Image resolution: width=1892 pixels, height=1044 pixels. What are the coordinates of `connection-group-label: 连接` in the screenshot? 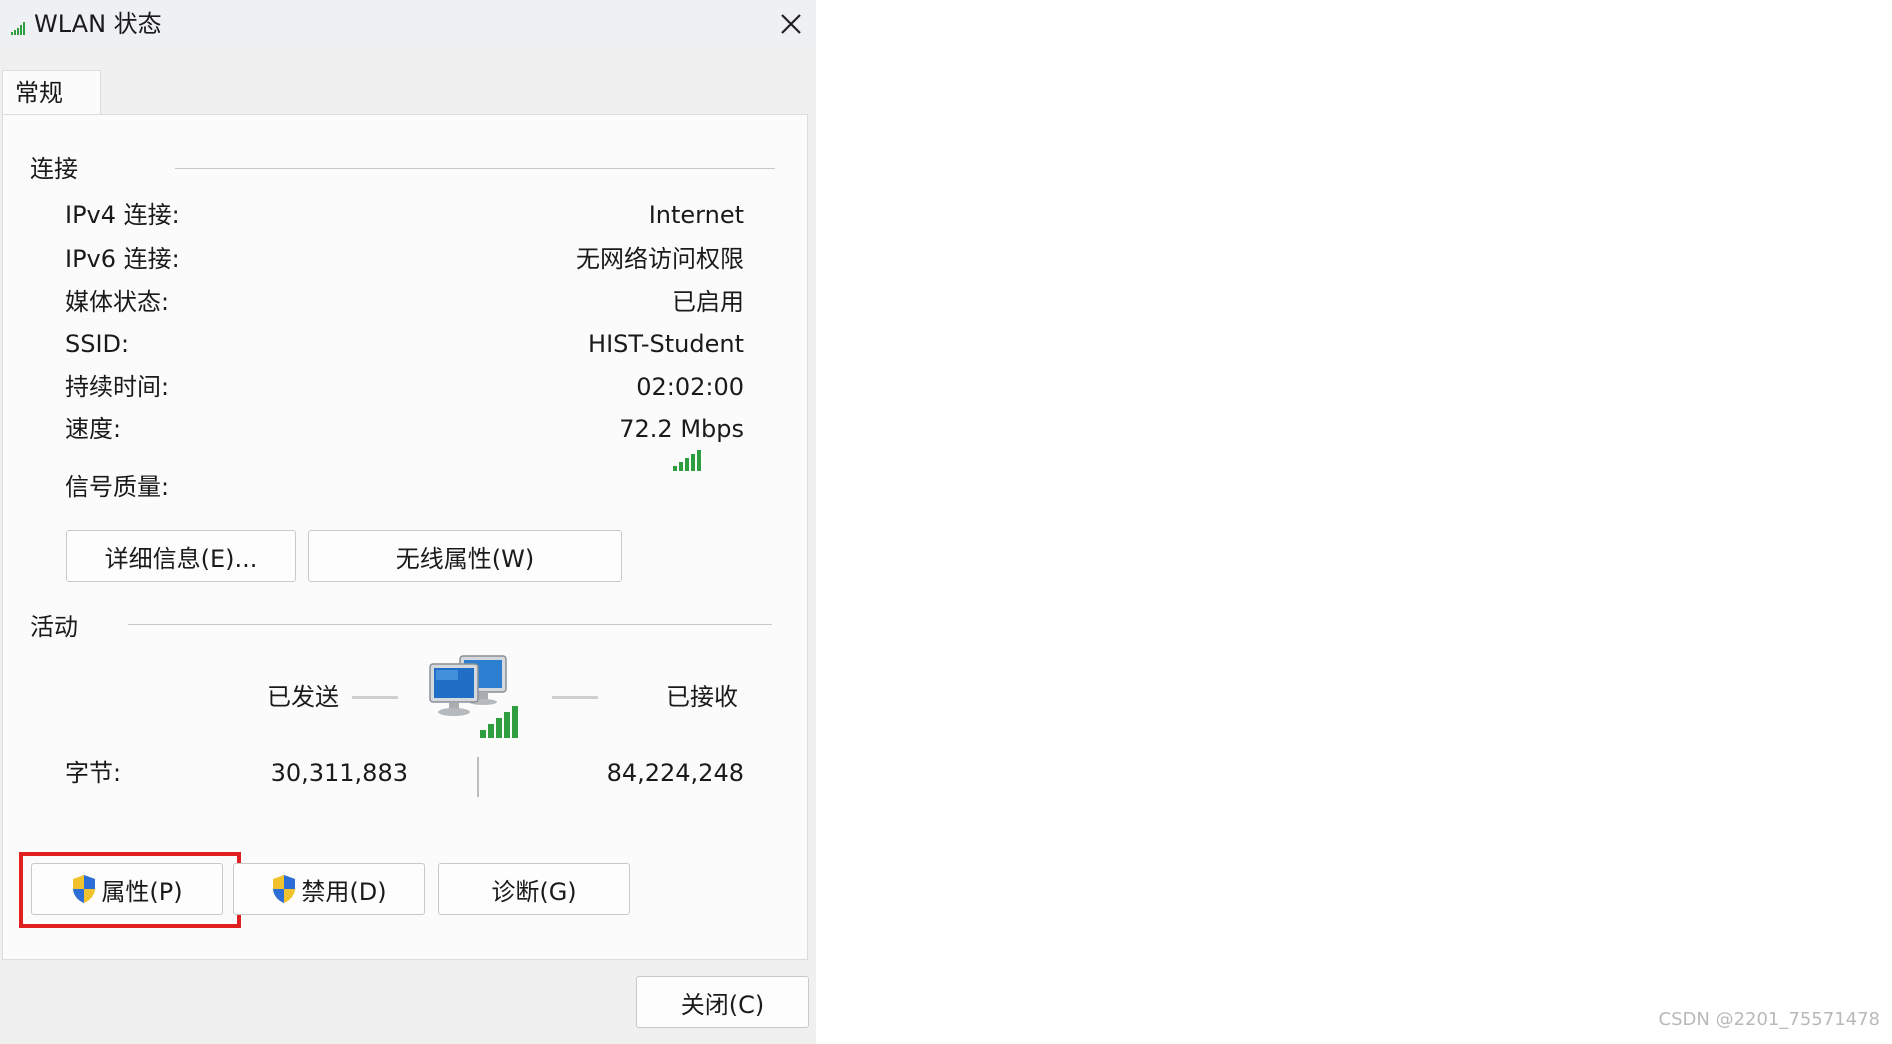 It's located at (54, 169).